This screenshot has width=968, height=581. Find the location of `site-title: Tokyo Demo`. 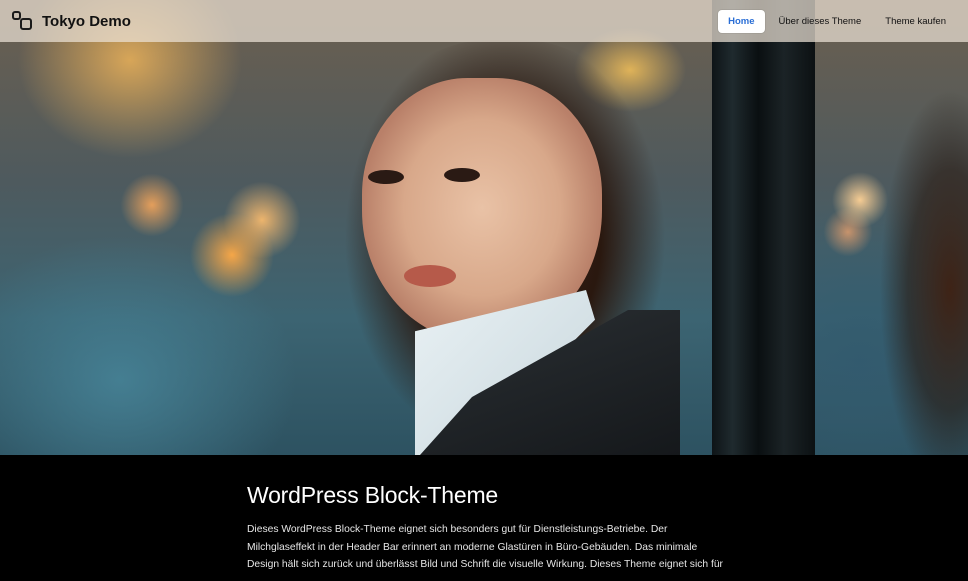

site-title: Tokyo Demo is located at coordinates (86, 21).